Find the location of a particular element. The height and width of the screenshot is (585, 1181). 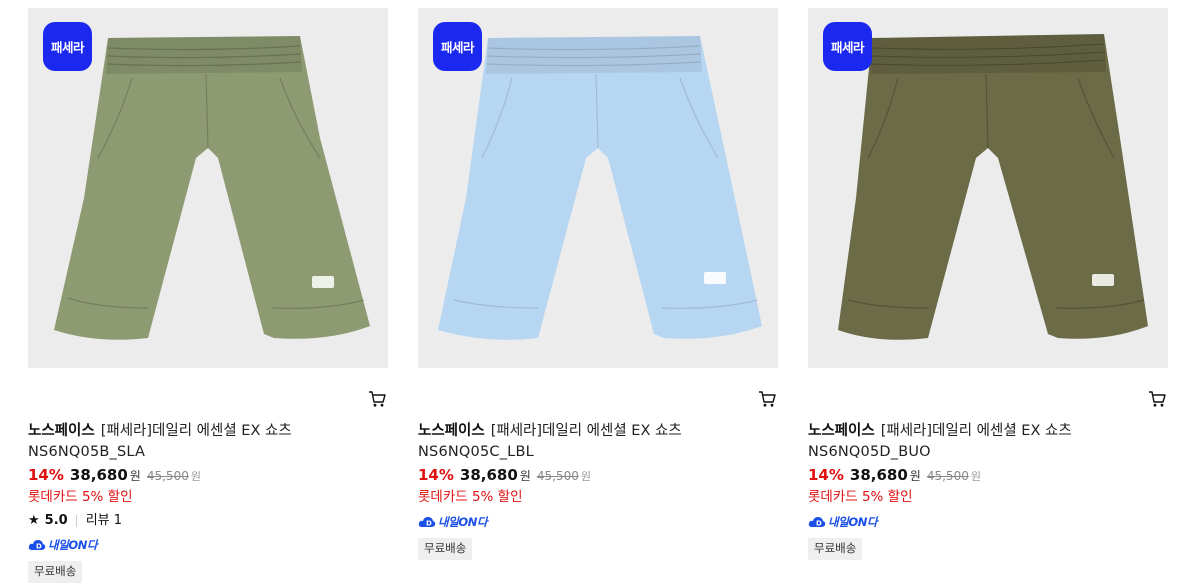

rating-score: 5.0 is located at coordinates (56, 520).